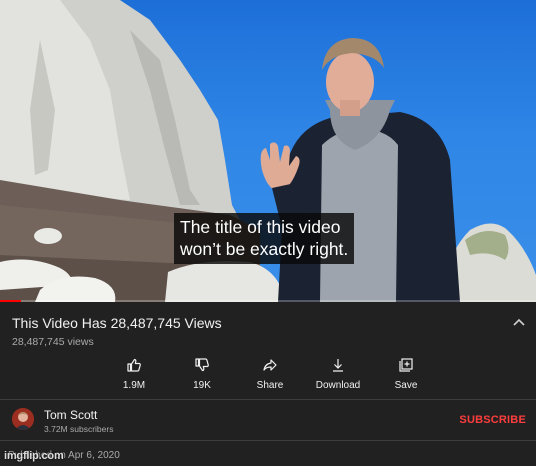 The width and height of the screenshot is (536, 466). Describe the element at coordinates (260, 227) in the screenshot. I see `caption-line-1: The title of this video` at that location.